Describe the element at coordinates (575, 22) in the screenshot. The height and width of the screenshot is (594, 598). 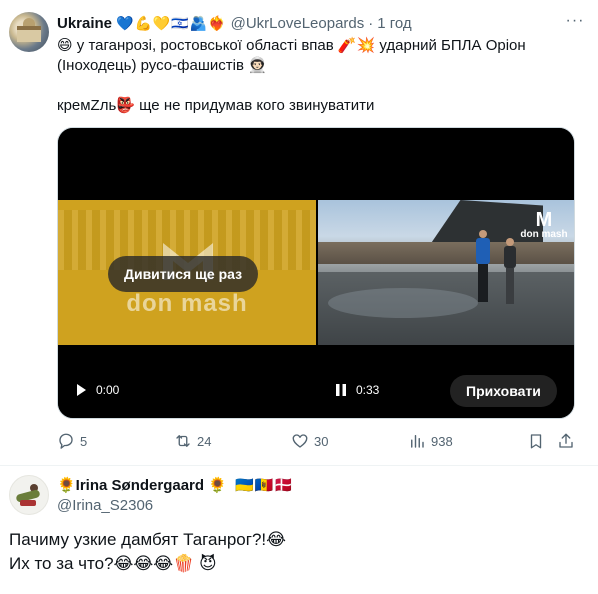
I see `more-options-icon: ···` at that location.